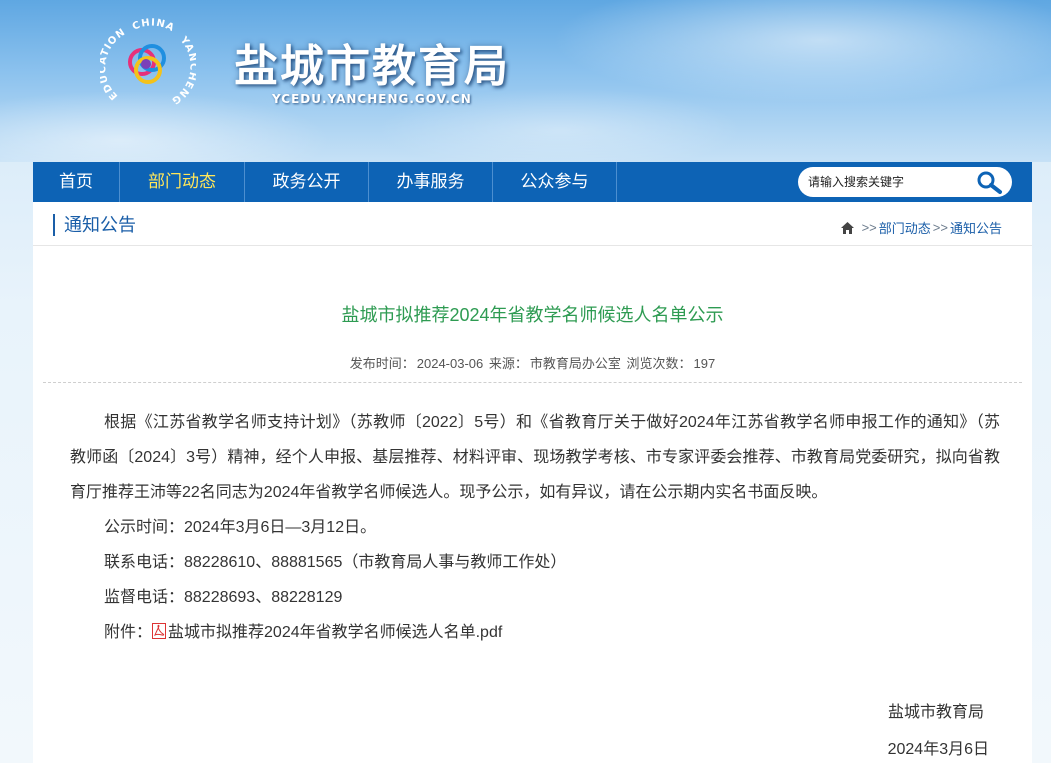 The image size is (1051, 763). Describe the element at coordinates (372, 66) in the screenshot. I see `site-title: 盐城市教育局` at that location.